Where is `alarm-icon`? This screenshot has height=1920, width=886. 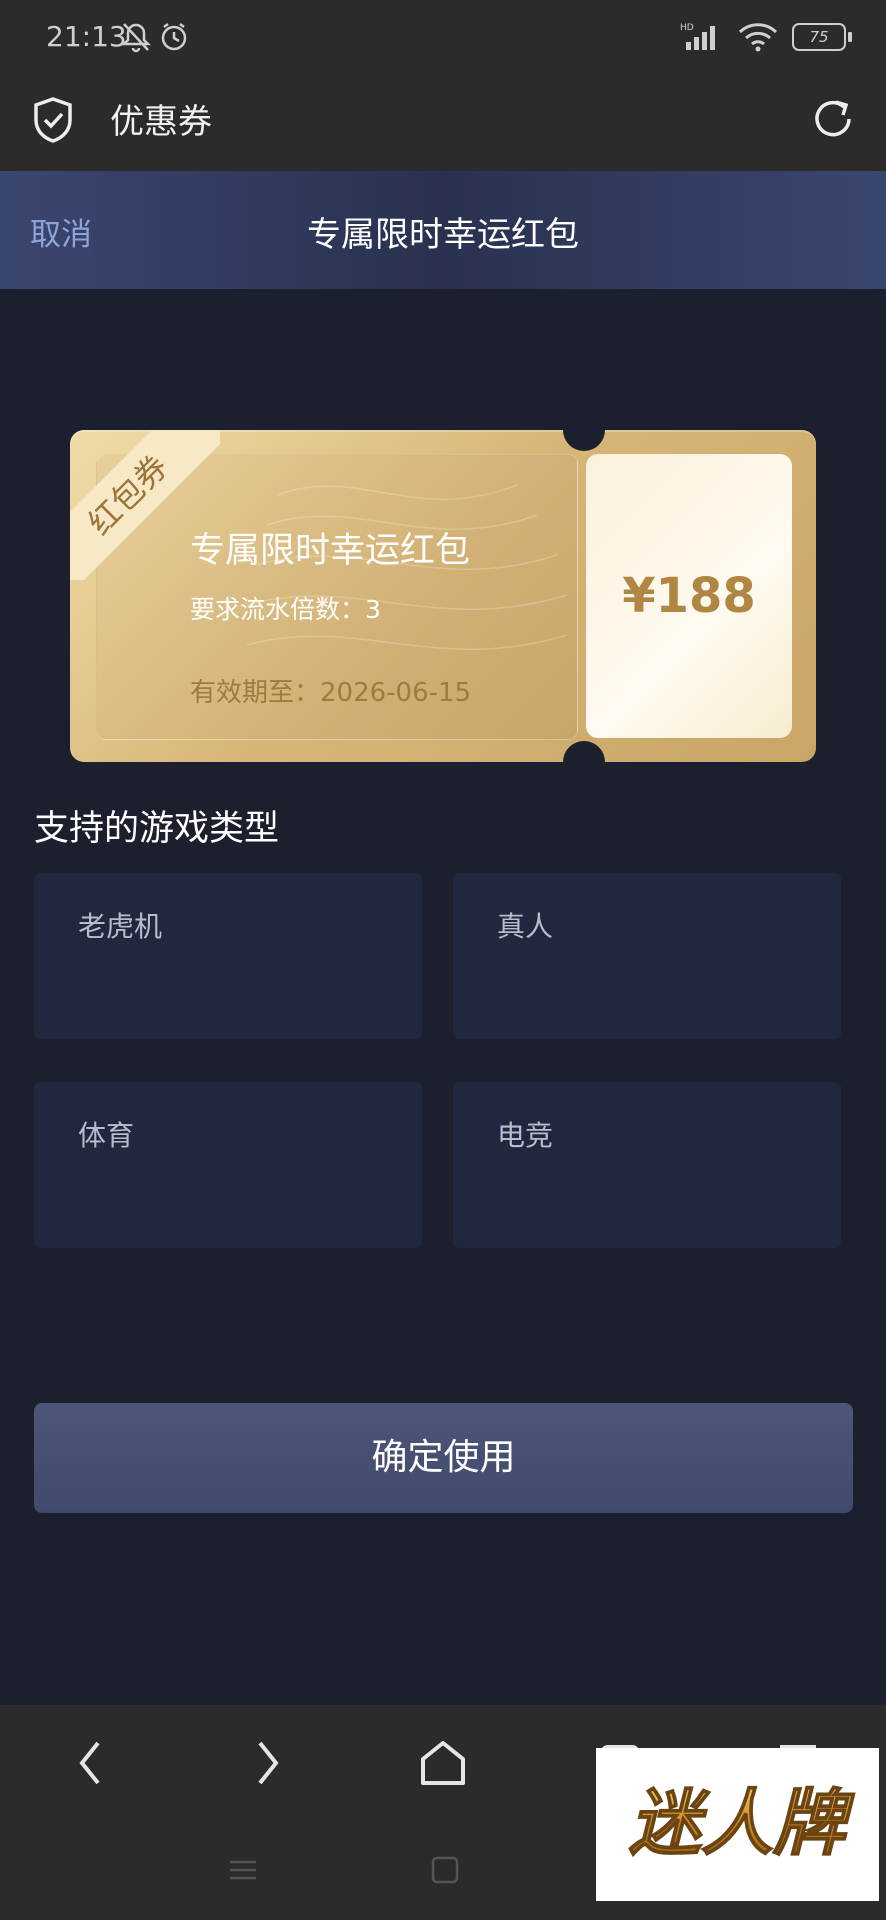 alarm-icon is located at coordinates (174, 37).